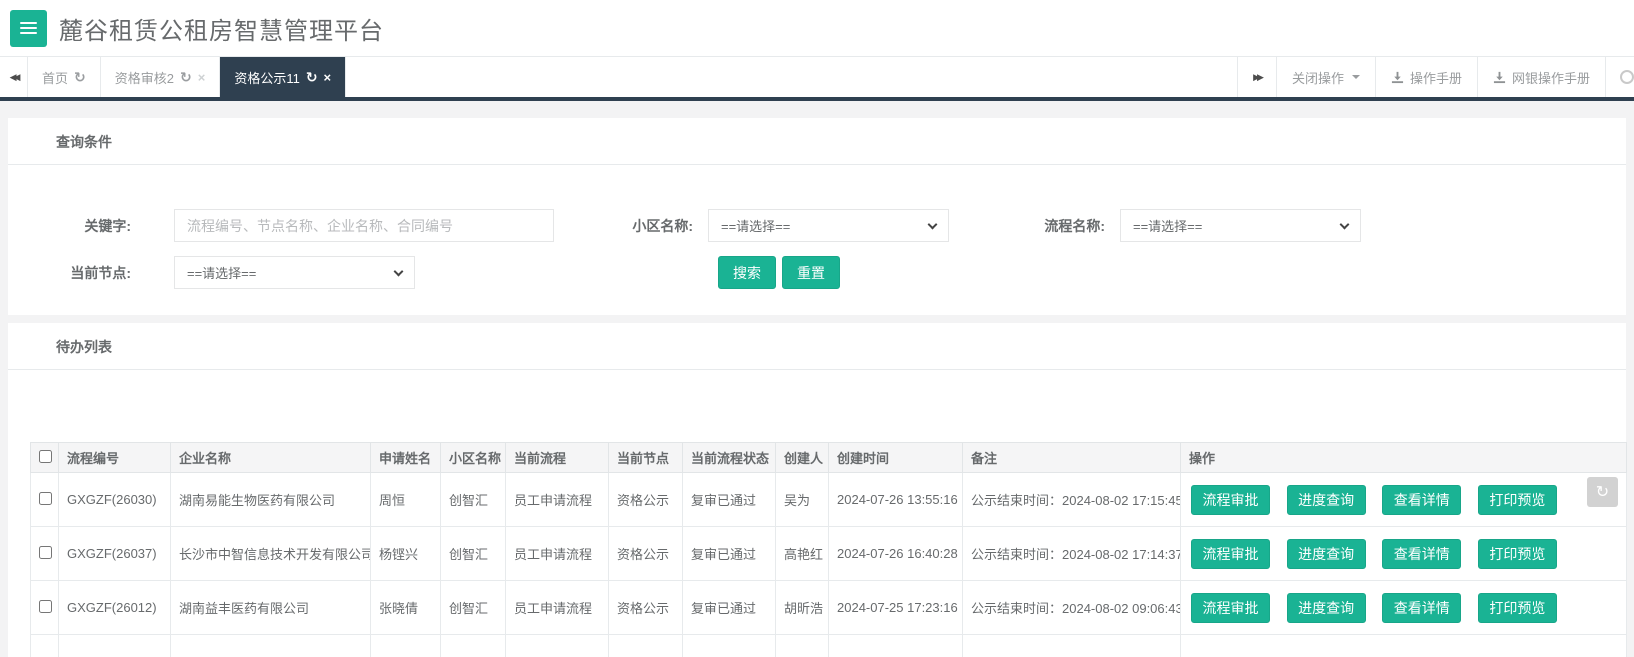  What do you see at coordinates (100, 272) in the screenshot?
I see `node-label: 当前节点:` at bounding box center [100, 272].